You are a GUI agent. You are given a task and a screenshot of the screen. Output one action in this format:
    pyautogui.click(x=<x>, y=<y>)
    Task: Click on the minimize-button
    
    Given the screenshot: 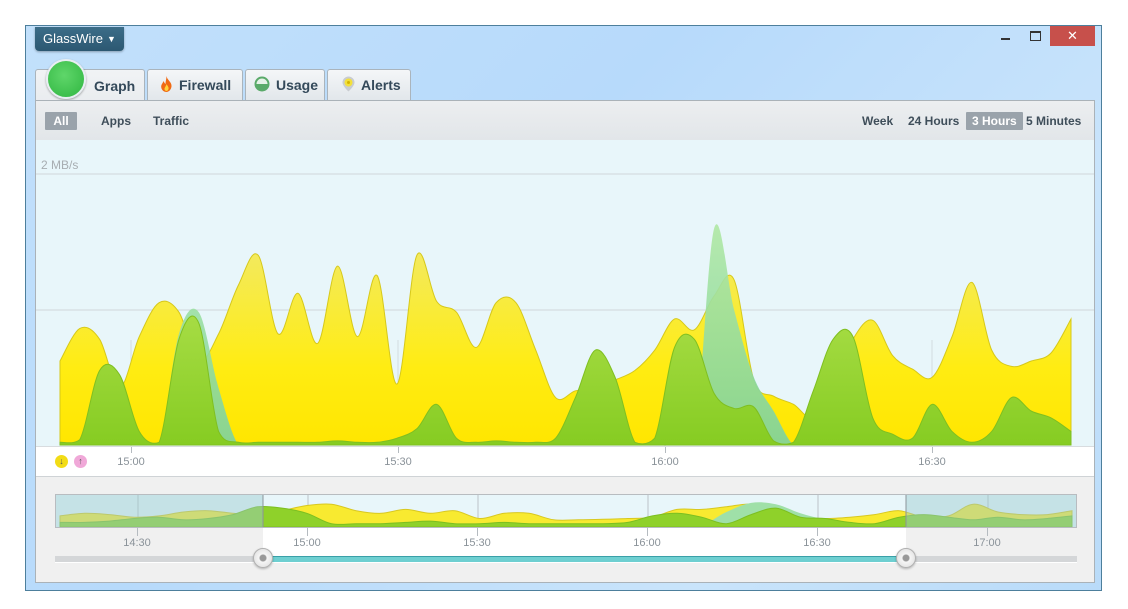 What is the action you would take?
    pyautogui.click(x=1005, y=36)
    